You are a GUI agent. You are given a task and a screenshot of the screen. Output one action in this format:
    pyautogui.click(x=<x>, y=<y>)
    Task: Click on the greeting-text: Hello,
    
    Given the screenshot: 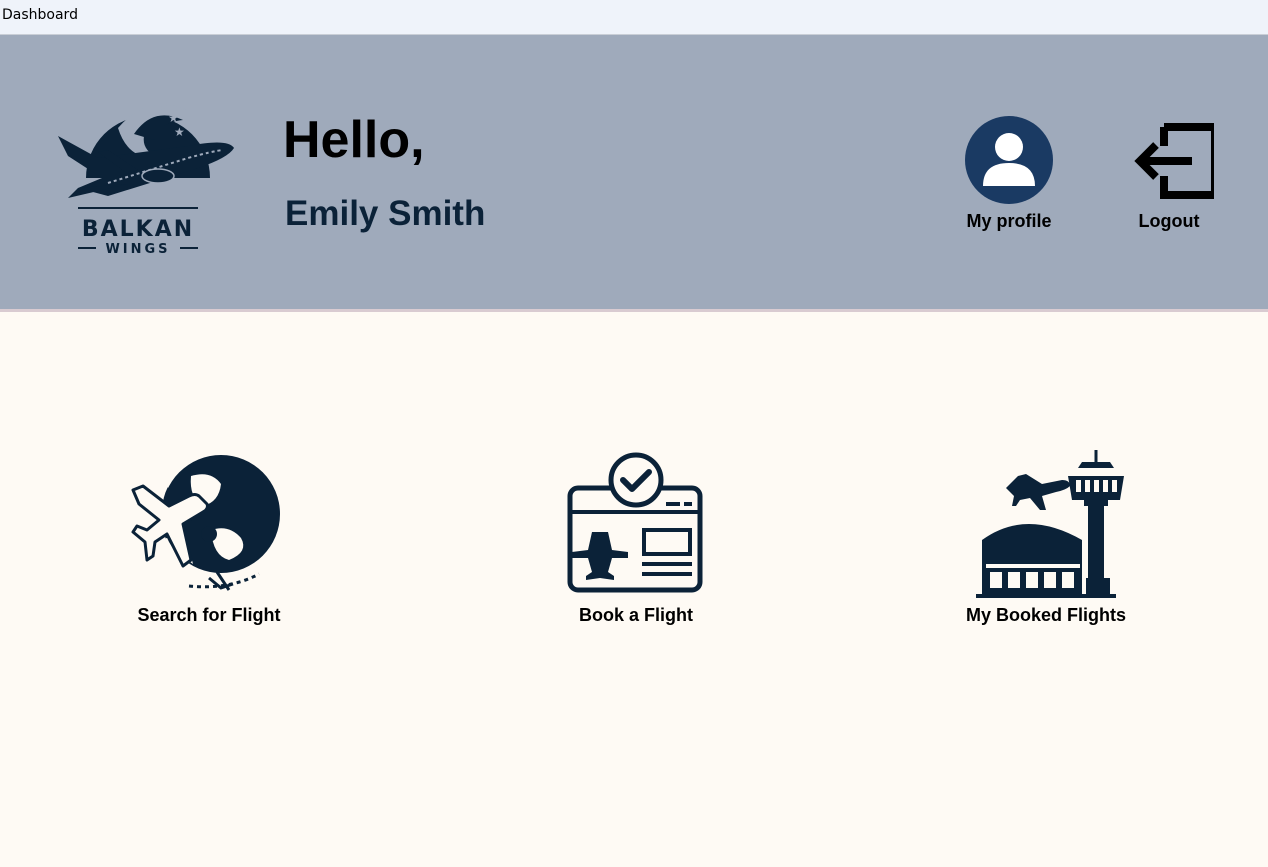 What is the action you would take?
    pyautogui.click(x=354, y=140)
    